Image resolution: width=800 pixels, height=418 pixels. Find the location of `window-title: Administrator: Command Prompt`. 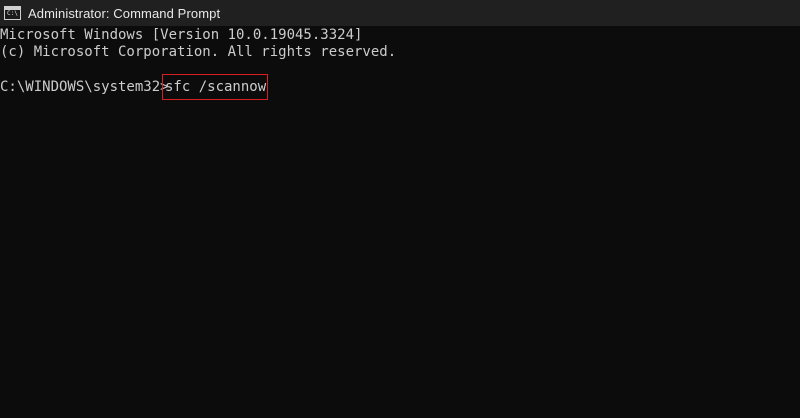

window-title: Administrator: Command Prompt is located at coordinates (124, 13).